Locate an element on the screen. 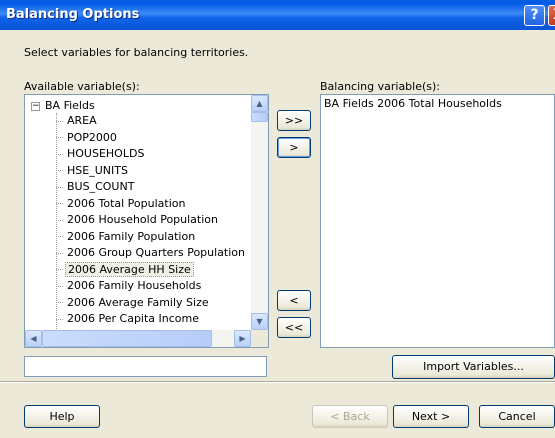 Image resolution: width=555 pixels, height=438 pixels. tree-item: 2006 Average HH Size is located at coordinates (125, 270).